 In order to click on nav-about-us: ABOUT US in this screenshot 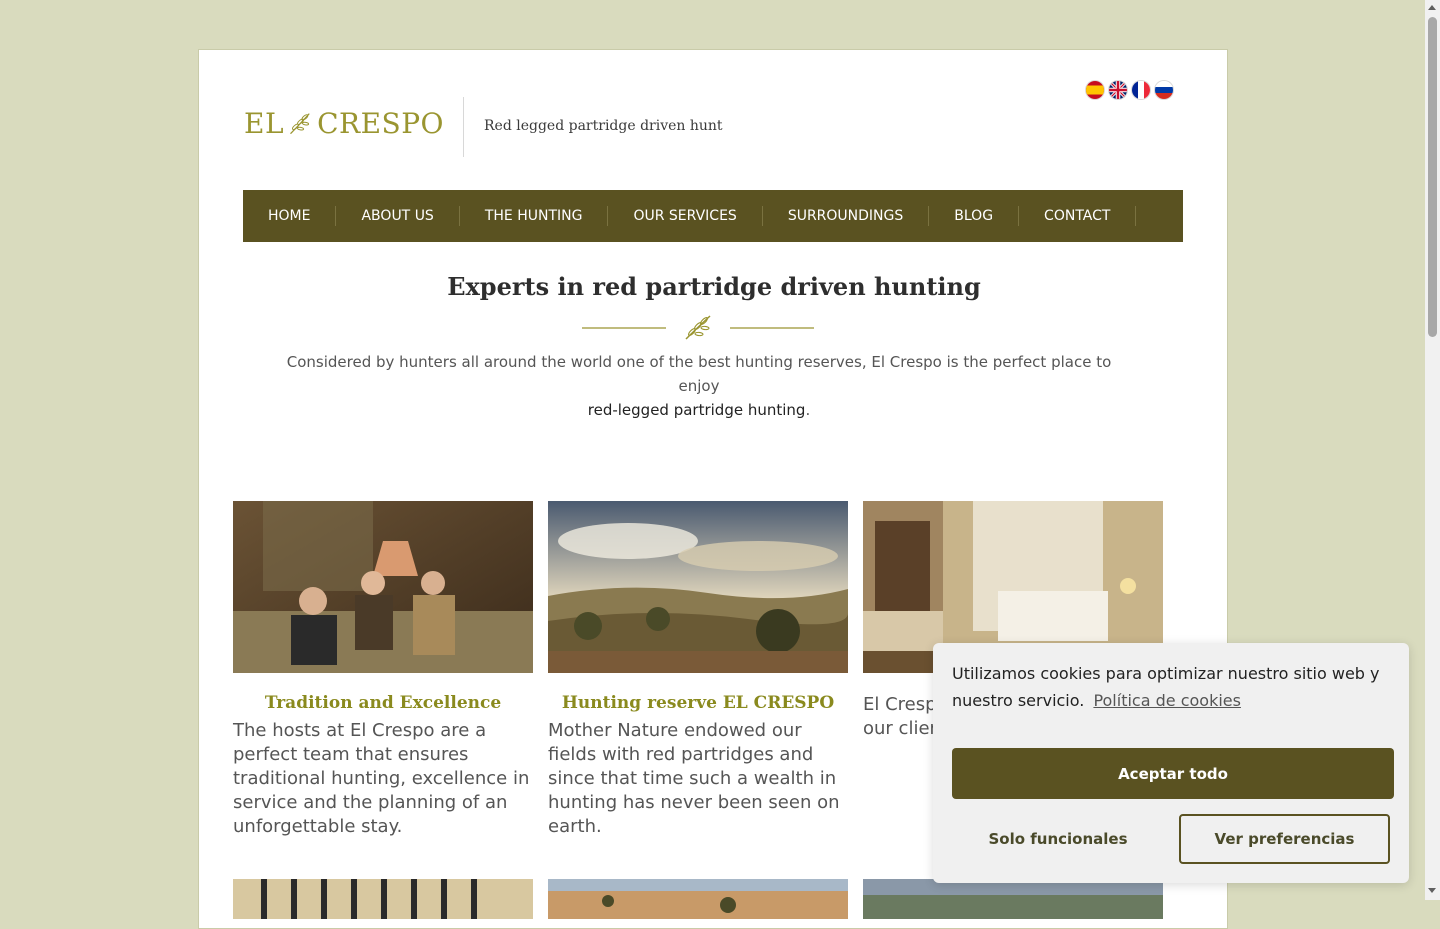, I will do `click(398, 216)`.